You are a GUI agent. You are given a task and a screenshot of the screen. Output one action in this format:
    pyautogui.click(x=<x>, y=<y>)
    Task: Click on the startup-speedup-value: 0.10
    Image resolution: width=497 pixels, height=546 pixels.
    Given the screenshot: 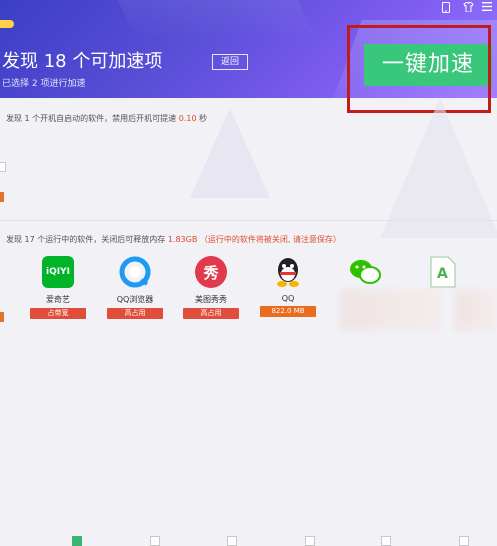 What is the action you would take?
    pyautogui.click(x=187, y=118)
    